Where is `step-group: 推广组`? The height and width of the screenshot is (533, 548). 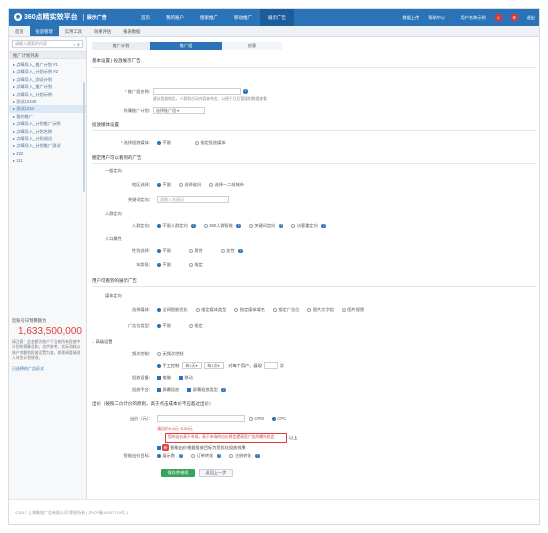 step-group: 推广组 is located at coordinates (186, 46).